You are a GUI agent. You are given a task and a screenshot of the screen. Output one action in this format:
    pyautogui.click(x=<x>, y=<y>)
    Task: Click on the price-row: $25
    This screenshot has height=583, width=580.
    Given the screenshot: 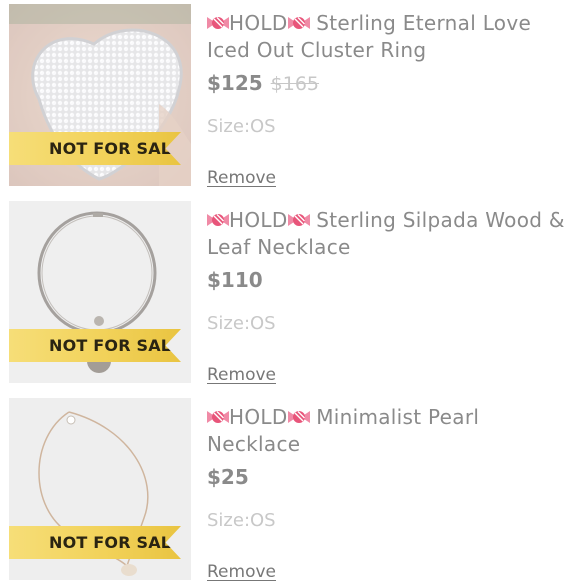 What is the action you would take?
    pyautogui.click(x=389, y=479)
    